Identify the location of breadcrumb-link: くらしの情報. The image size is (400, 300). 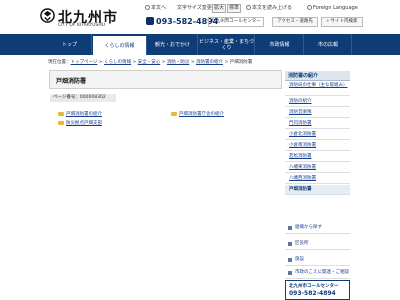
(117, 62).